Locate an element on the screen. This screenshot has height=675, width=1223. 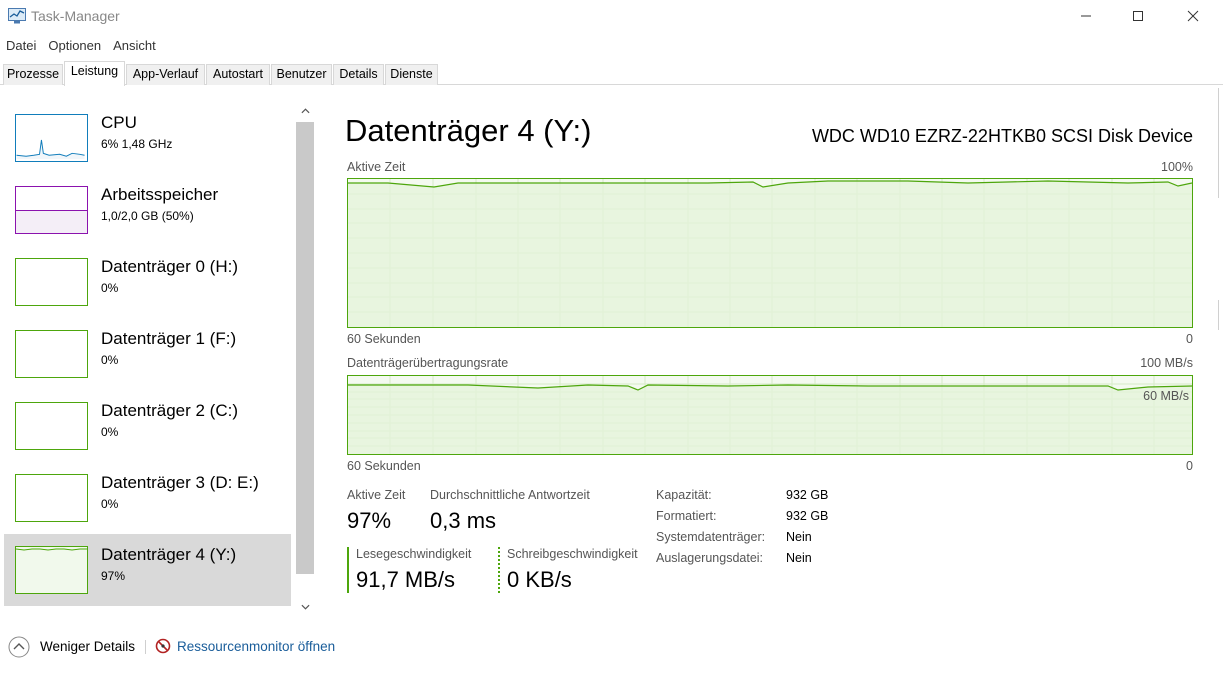
task-manager-app-icon is located at coordinates (17, 16).